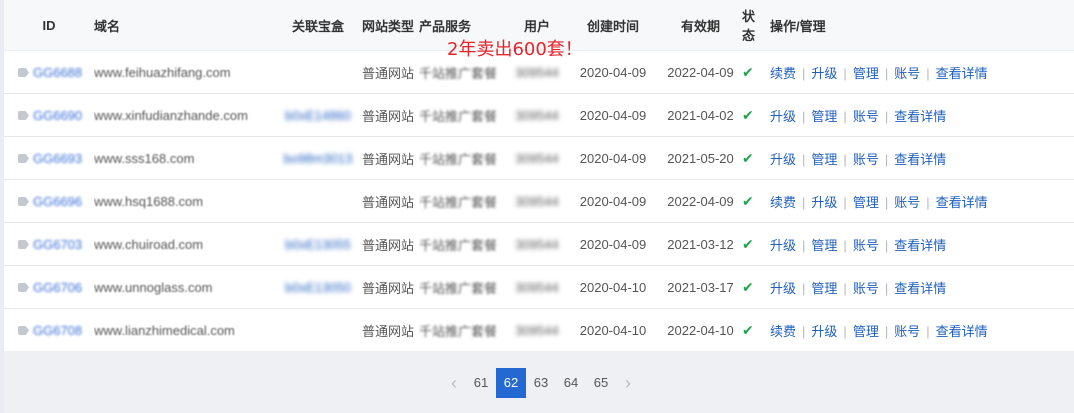  What do you see at coordinates (318, 287) in the screenshot?
I see `box-link: b0xE13050` at bounding box center [318, 287].